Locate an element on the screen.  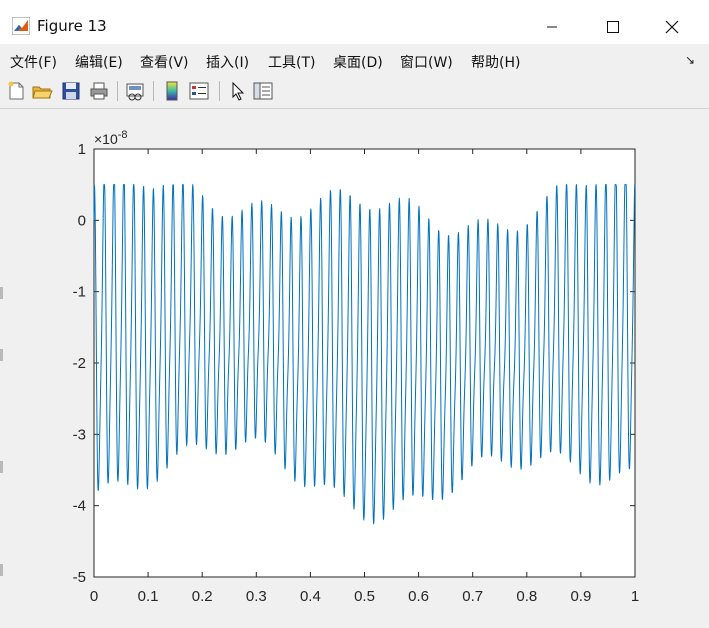
y-tick-label: 0 is located at coordinates (82, 220).